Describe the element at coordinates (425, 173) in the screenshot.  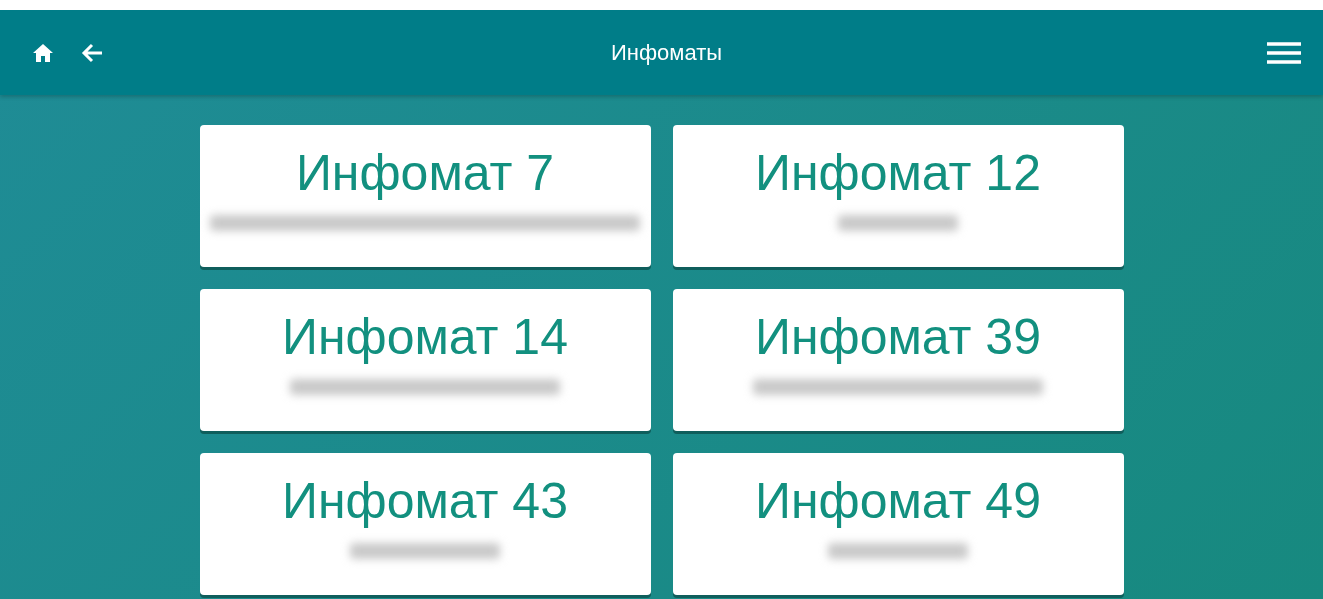
I see `kiosk-name: Инфомат 7` at that location.